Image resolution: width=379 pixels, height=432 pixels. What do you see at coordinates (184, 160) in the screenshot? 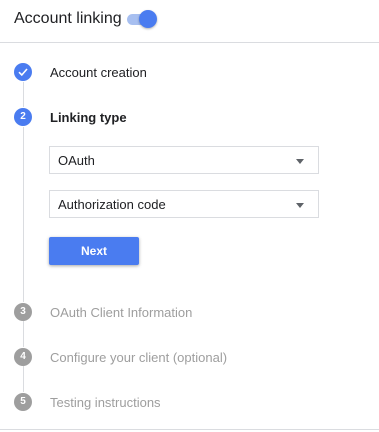
I see `linking-type-select: OAuth` at bounding box center [184, 160].